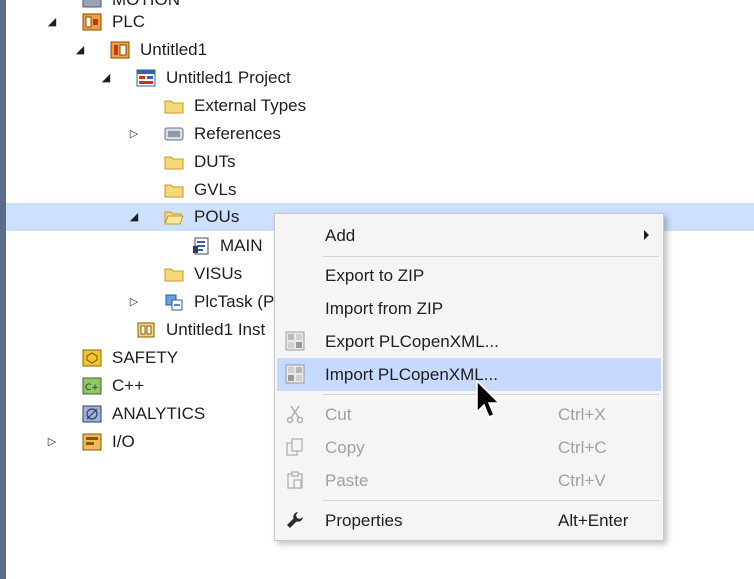  What do you see at coordinates (384, 308) in the screenshot?
I see `menu-item-label: Import from ZIP` at bounding box center [384, 308].